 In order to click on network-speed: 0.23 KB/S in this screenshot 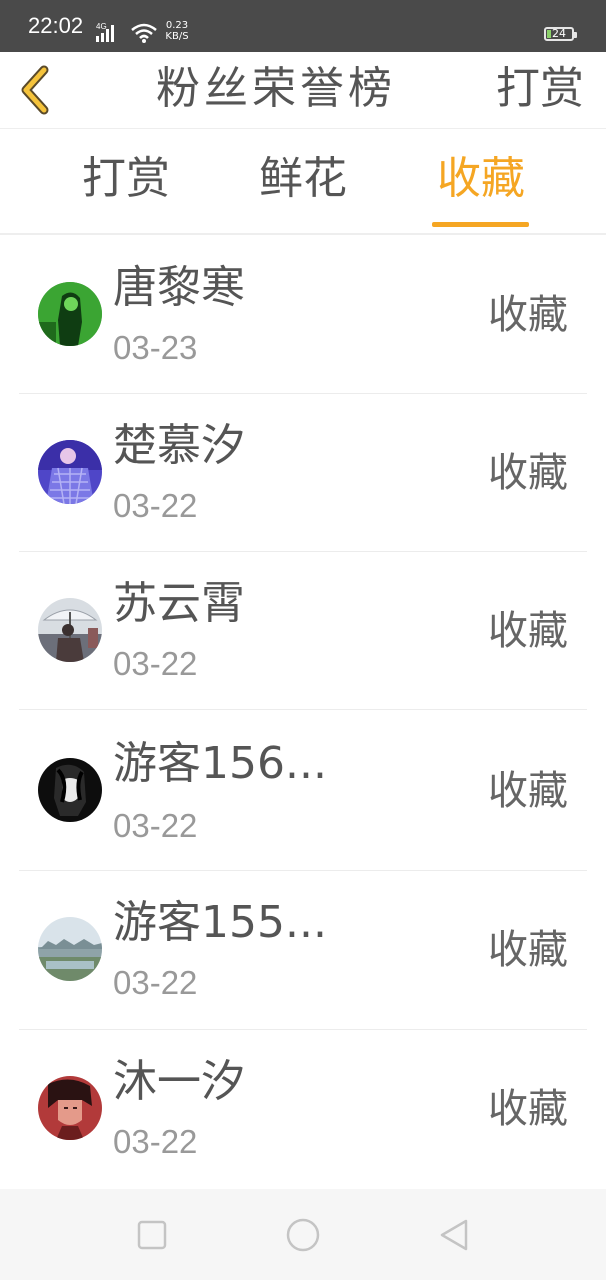, I will do `click(177, 31)`.